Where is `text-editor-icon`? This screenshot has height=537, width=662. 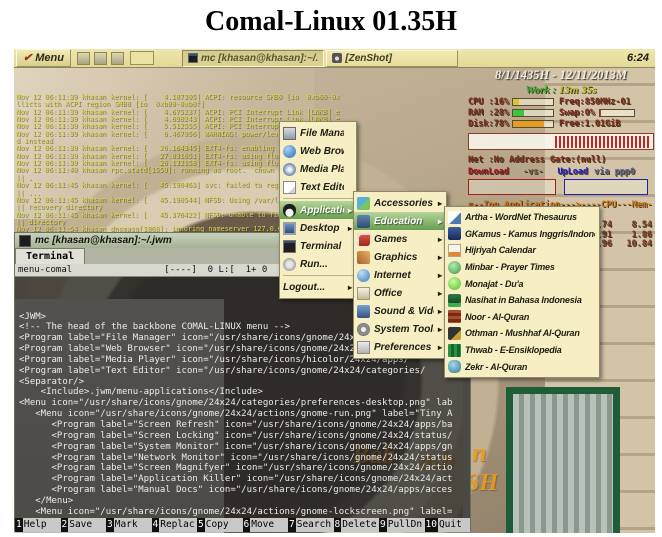 text-editor-icon is located at coordinates (289, 187).